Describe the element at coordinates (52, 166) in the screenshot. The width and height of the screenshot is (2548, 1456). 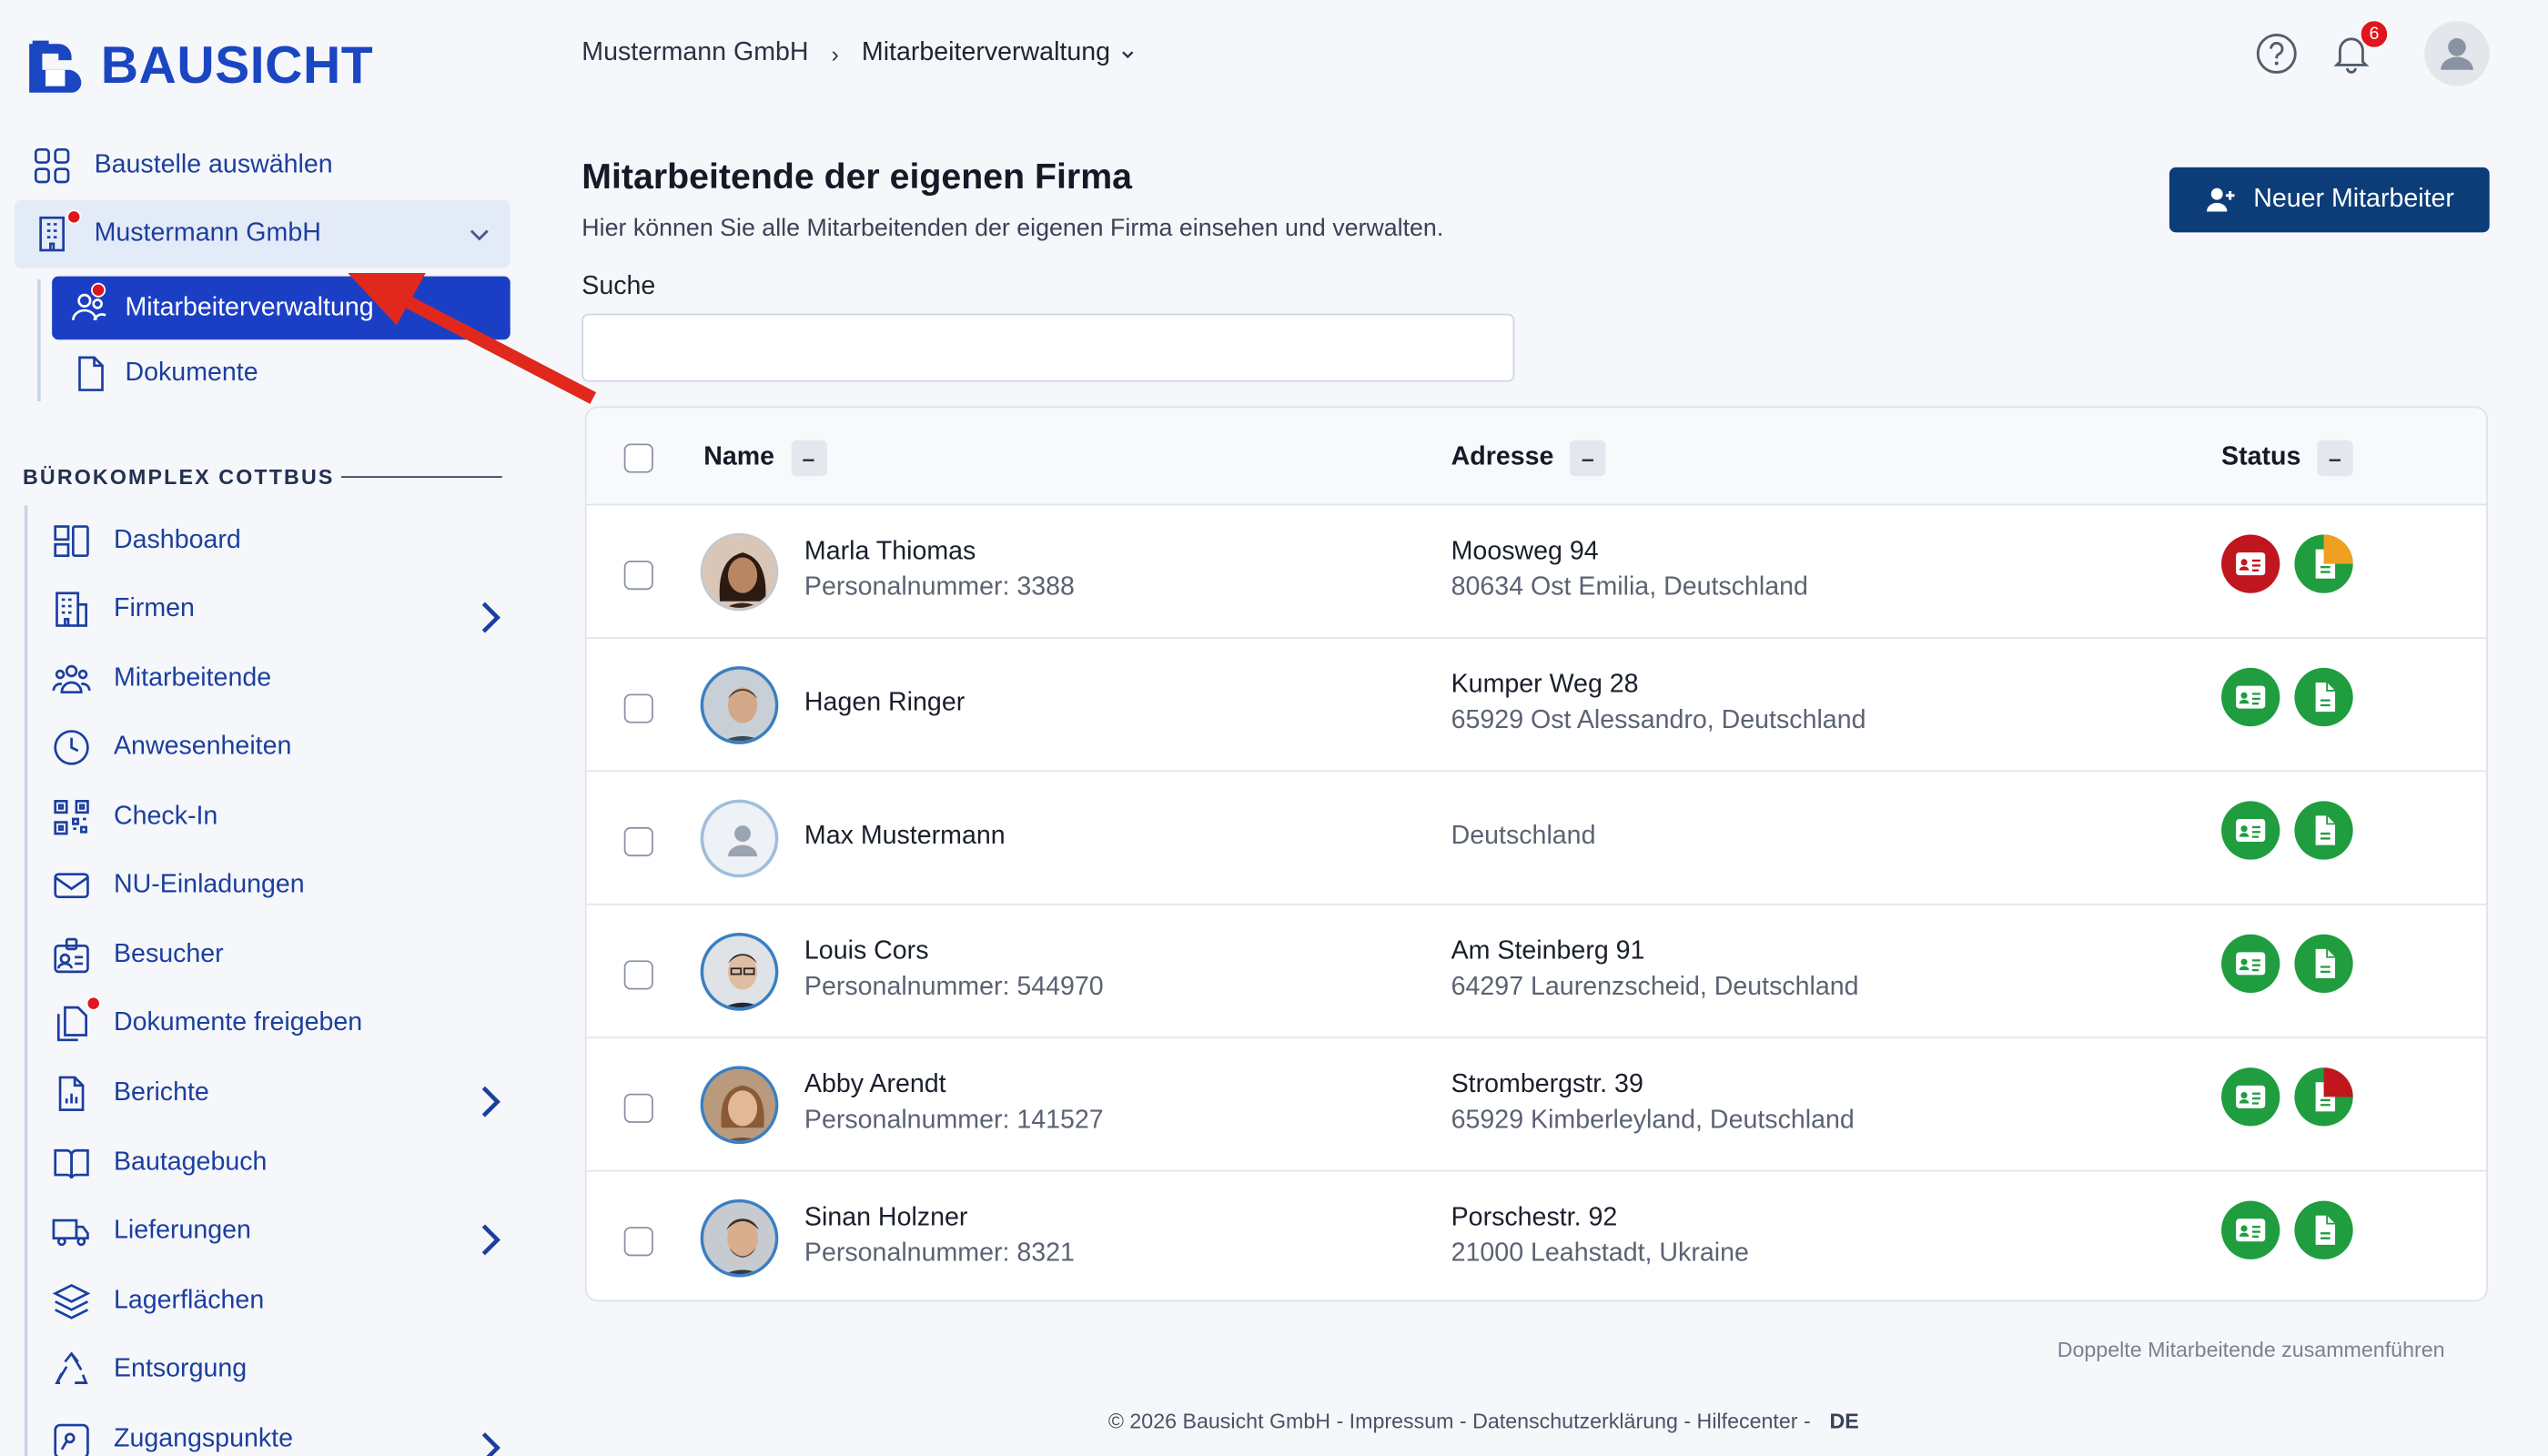
I see `grid-icon` at that location.